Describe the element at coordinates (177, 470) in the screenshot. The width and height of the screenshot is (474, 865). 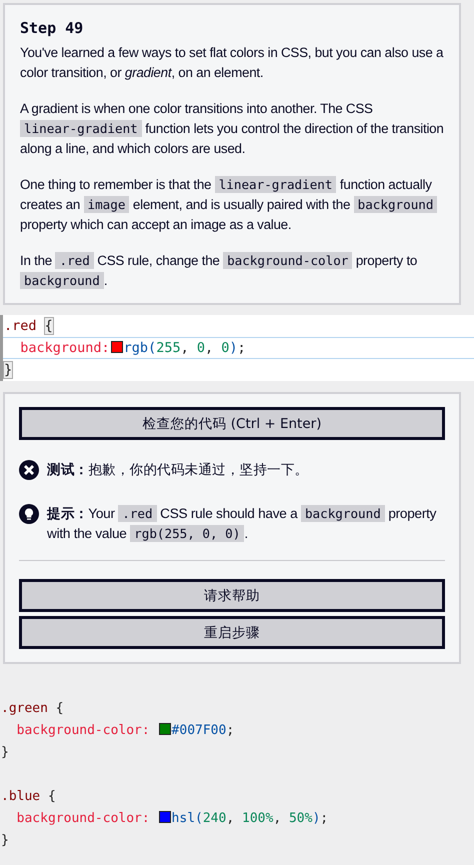
I see `test-result-text: 测试：抱歉，你的代码未通过，坚持一下。` at that location.